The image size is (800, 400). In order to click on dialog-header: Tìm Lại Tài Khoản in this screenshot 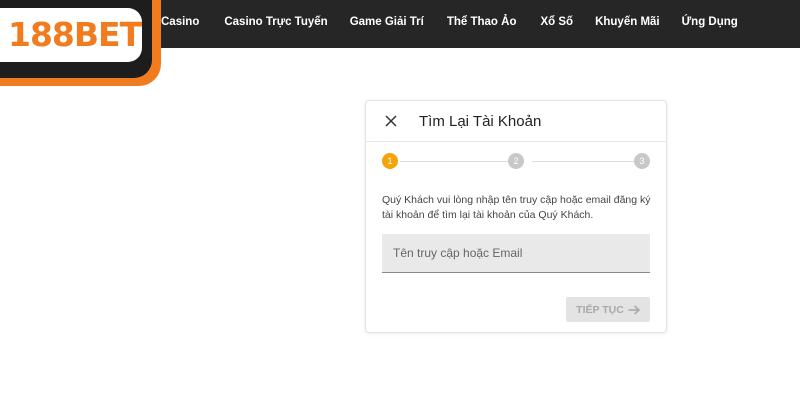, I will do `click(516, 121)`.